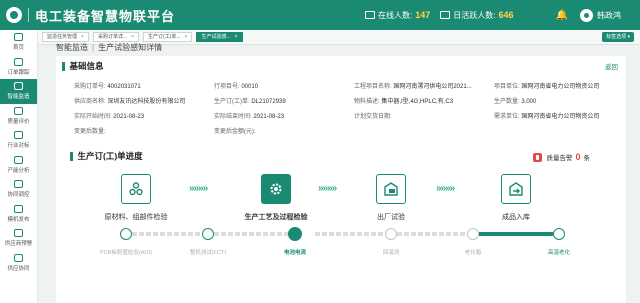 The width and height of the screenshot is (640, 303). I want to click on step-label: 高温老化, so click(559, 253).